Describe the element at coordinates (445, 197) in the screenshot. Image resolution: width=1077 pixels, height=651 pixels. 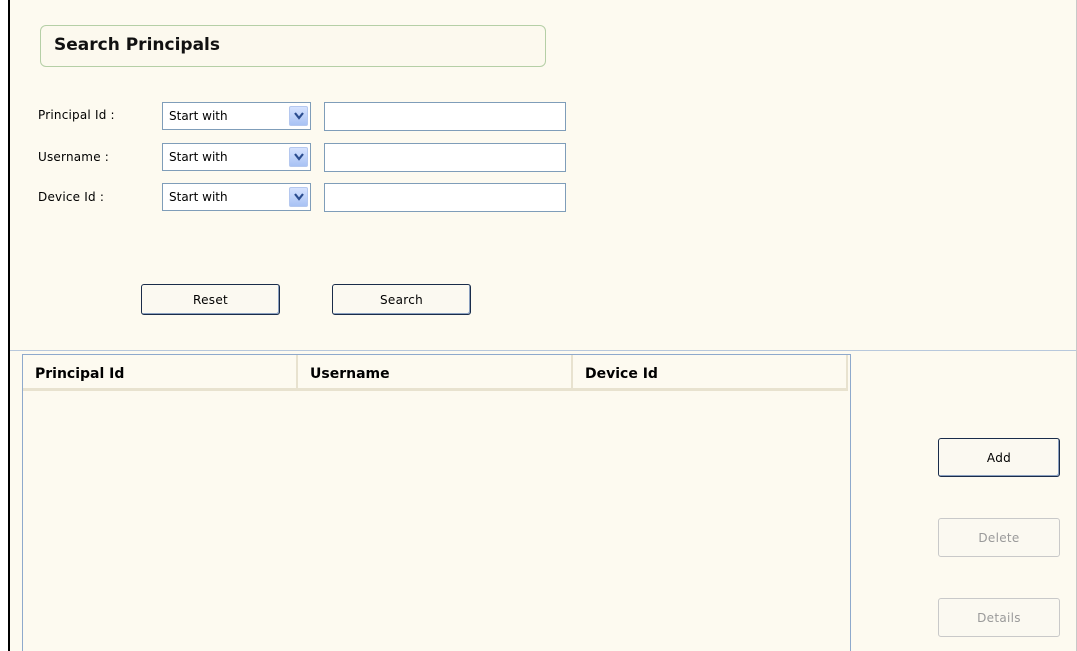
I see `device-id-input` at that location.